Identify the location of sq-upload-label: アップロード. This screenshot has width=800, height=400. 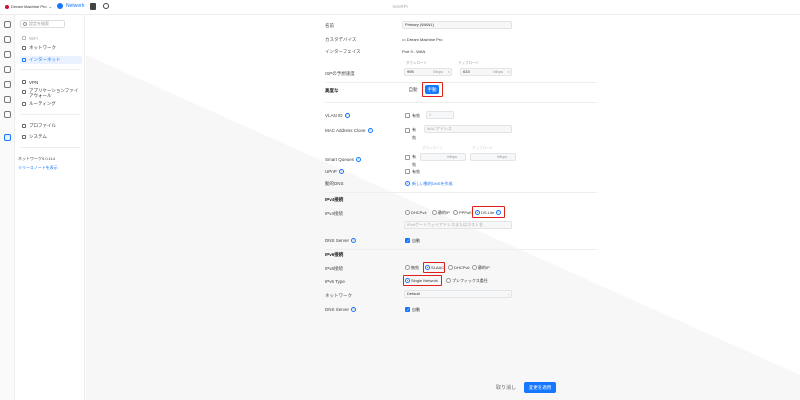
(482, 148).